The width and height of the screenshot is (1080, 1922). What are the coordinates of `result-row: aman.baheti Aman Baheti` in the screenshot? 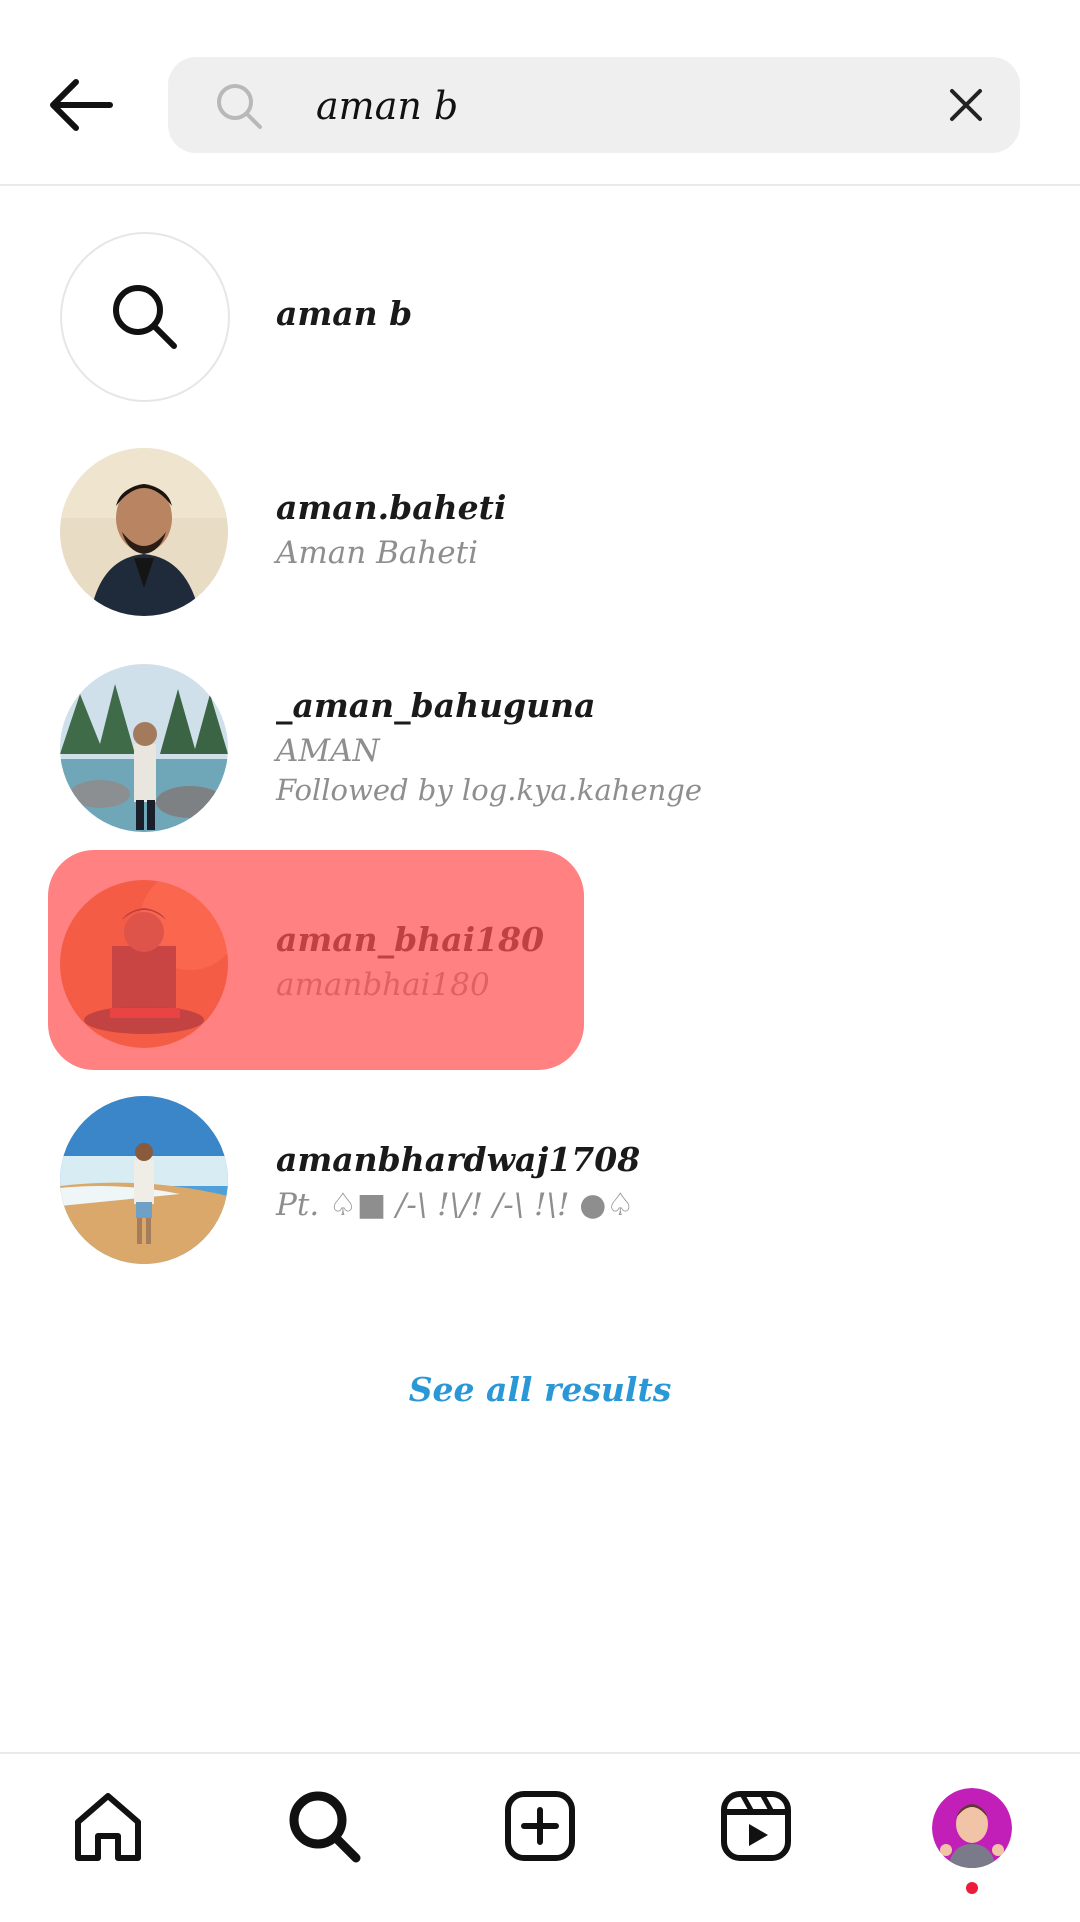 It's located at (540, 543).